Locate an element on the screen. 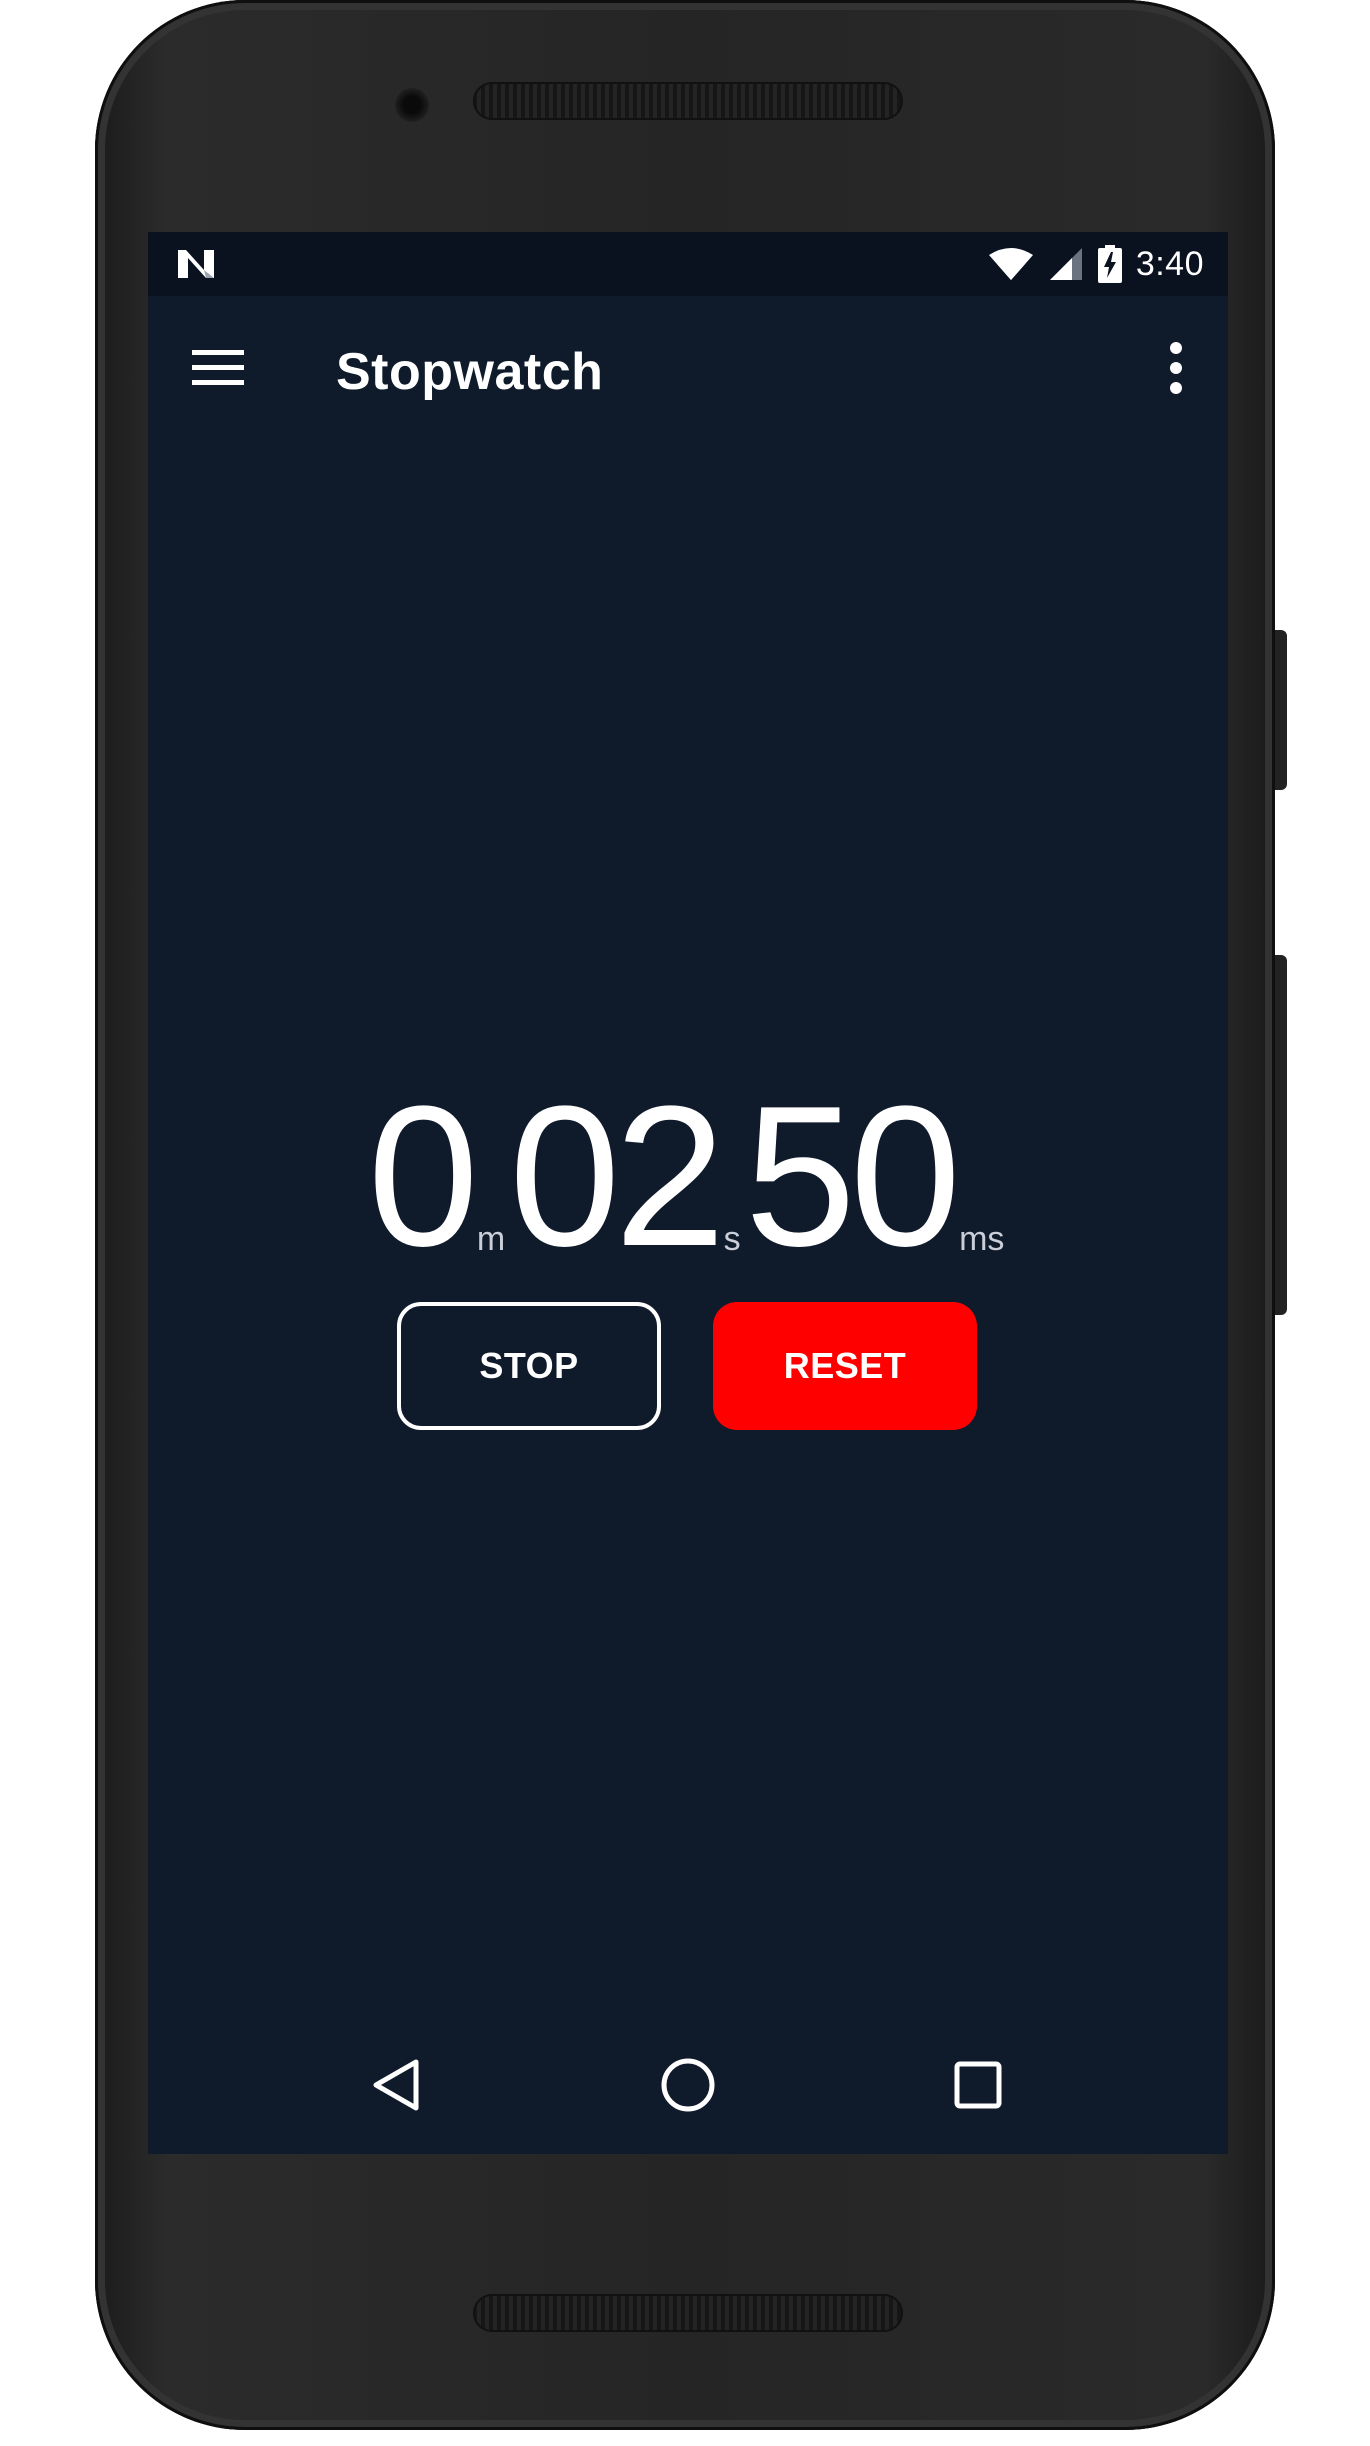 This screenshot has height=2446, width=1370. minutes-unit: m is located at coordinates (491, 1239).